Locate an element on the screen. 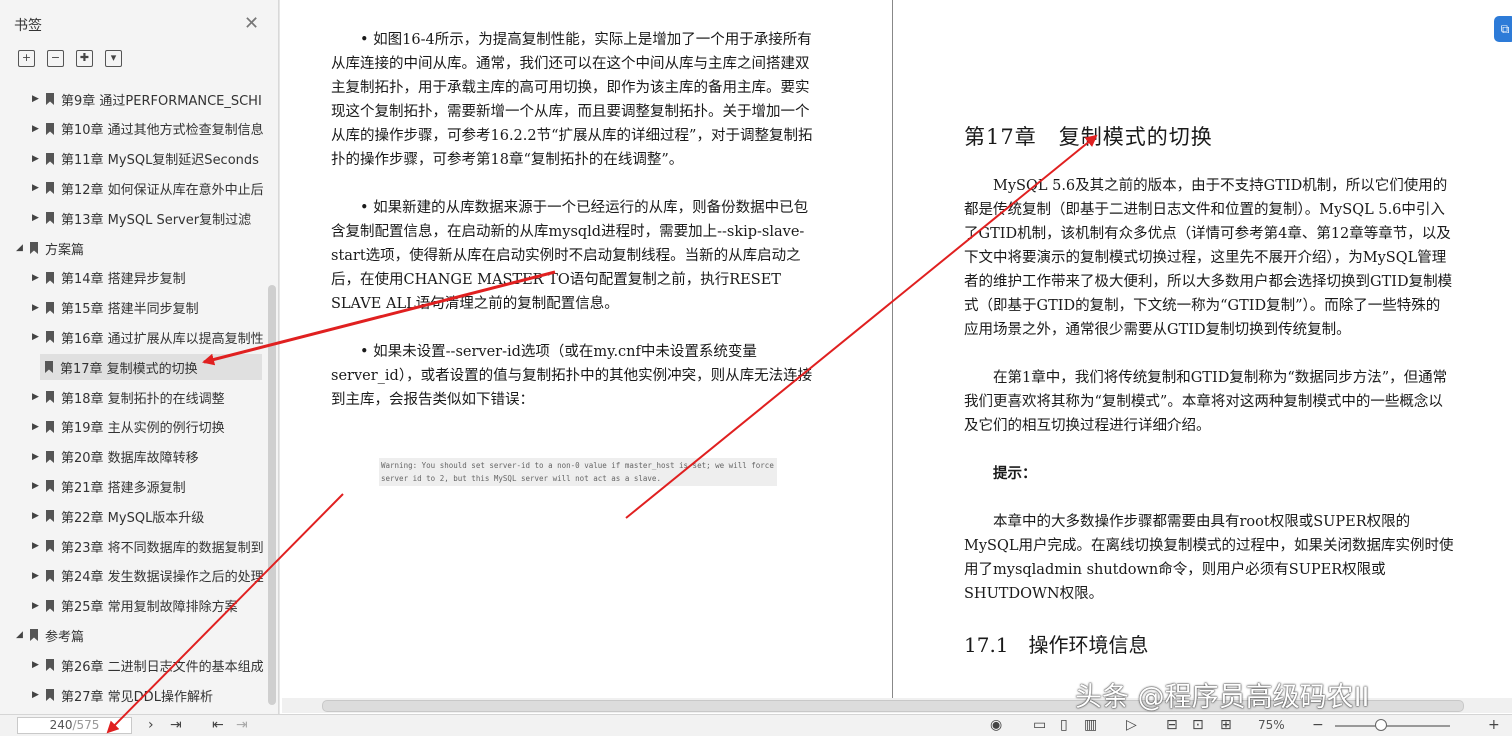  bookmark-item: ▶ 第25章 常用复制故障排除方案 is located at coordinates (139, 606).